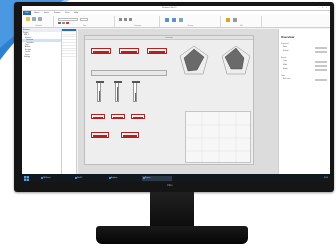 The width and height of the screenshot is (336, 251). Describe the element at coordinates (283, 76) in the screenshot. I see `properties-section: Texts` at that location.